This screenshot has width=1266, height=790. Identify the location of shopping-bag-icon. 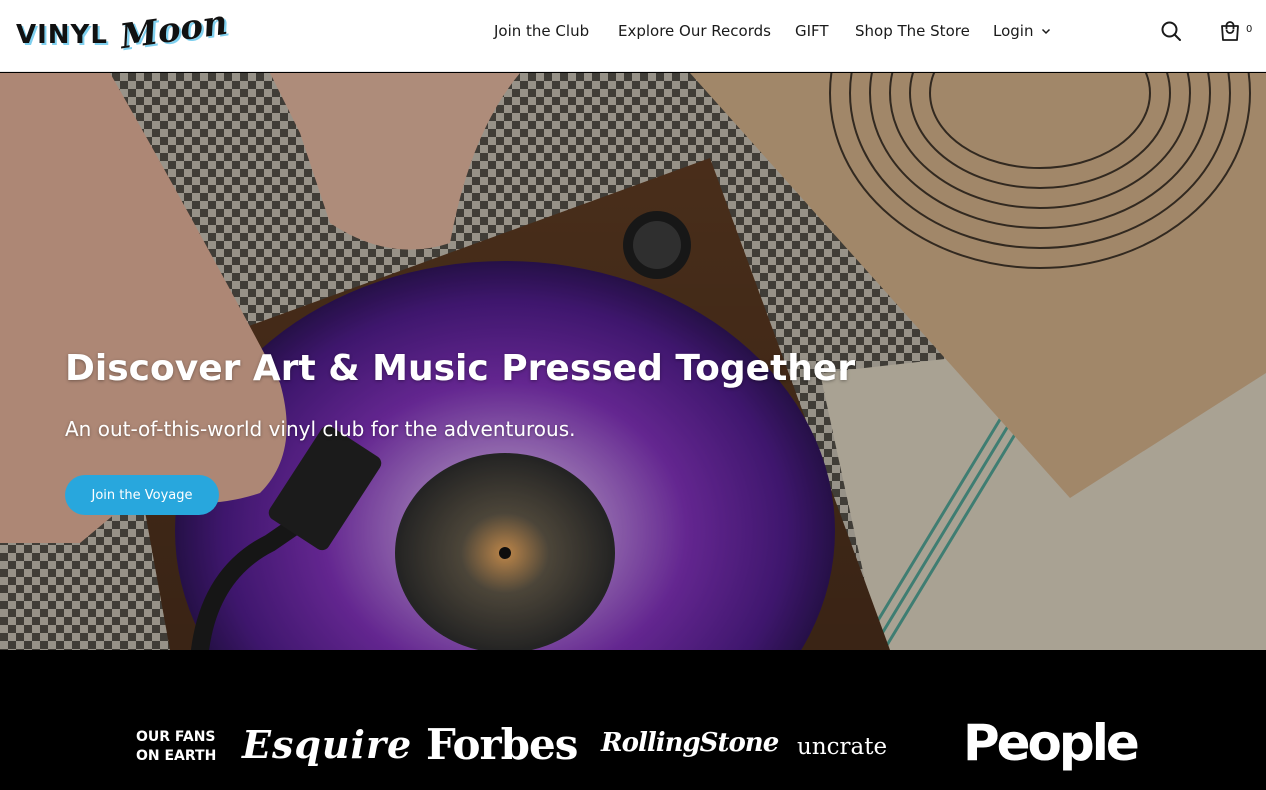
(1230, 31).